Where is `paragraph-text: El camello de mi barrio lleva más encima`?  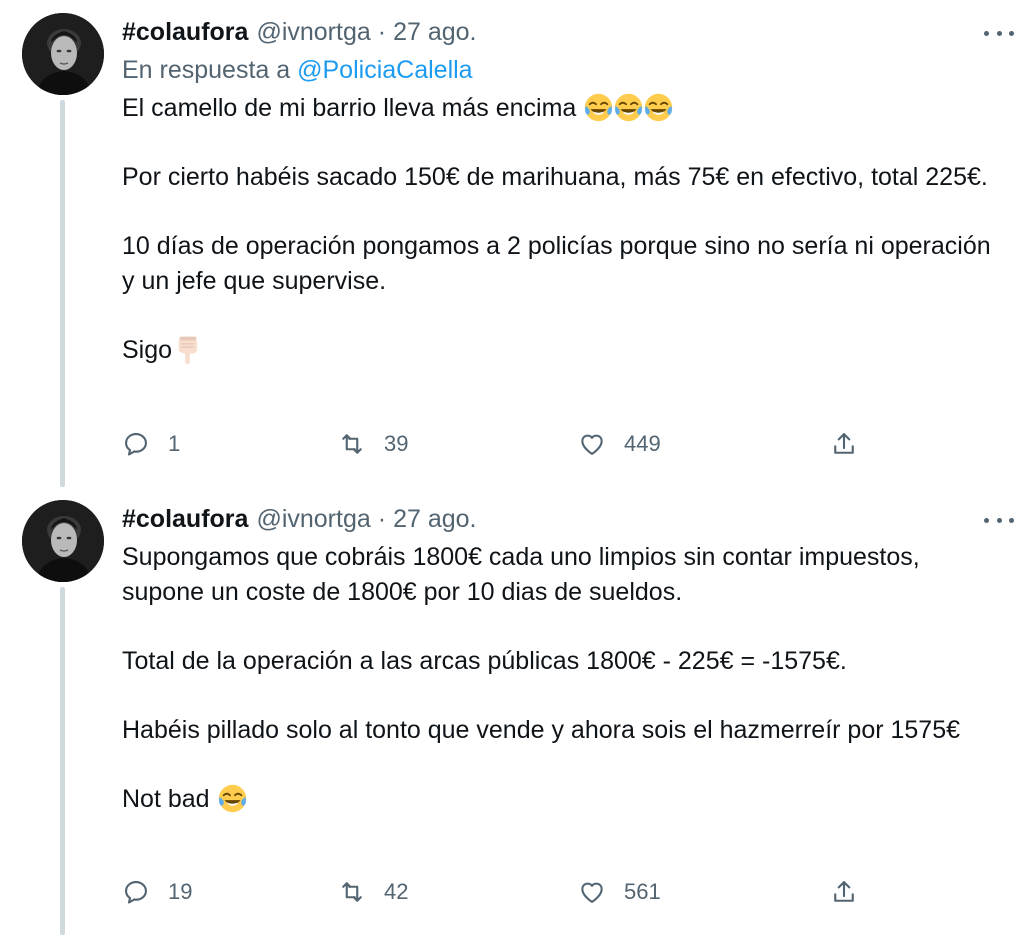
paragraph-text: El camello de mi barrio lleva más encima is located at coordinates (349, 108).